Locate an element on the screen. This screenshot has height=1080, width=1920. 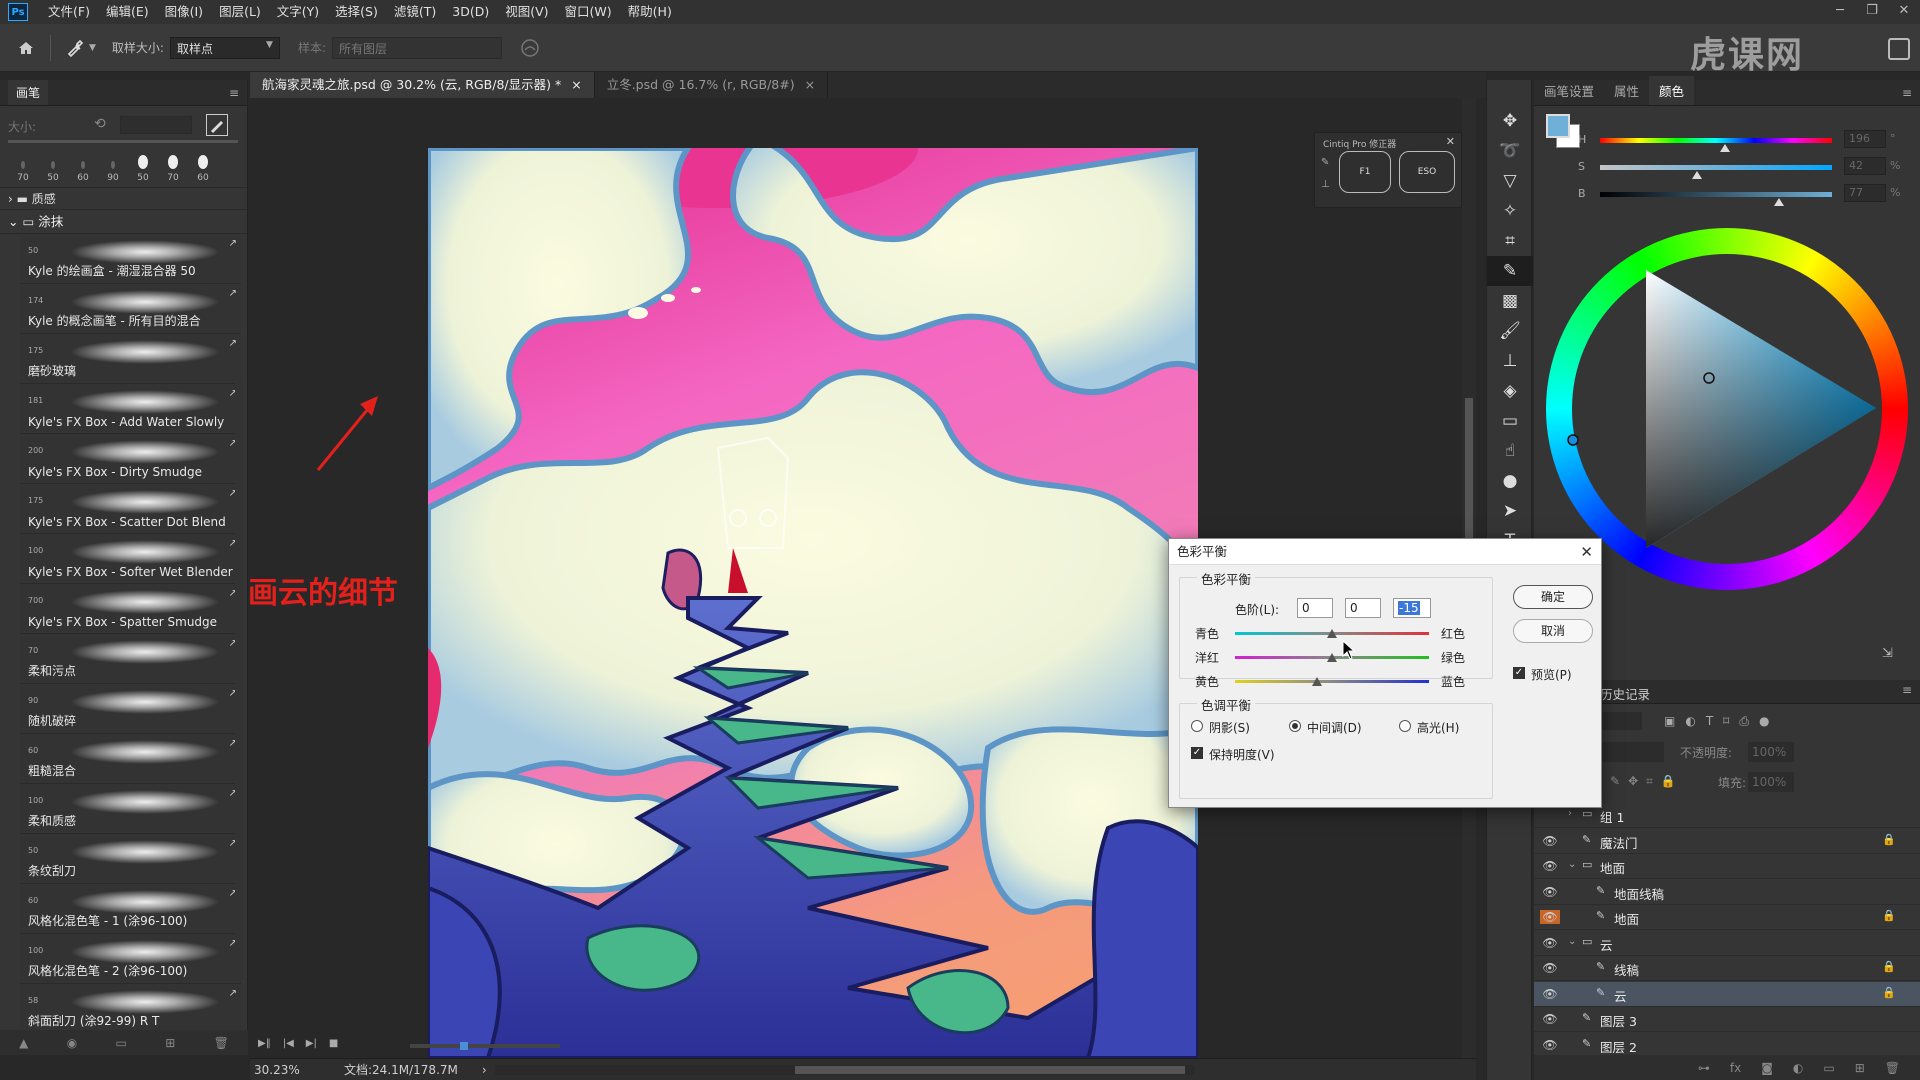
new-icon: ⊞ is located at coordinates (170, 1043).